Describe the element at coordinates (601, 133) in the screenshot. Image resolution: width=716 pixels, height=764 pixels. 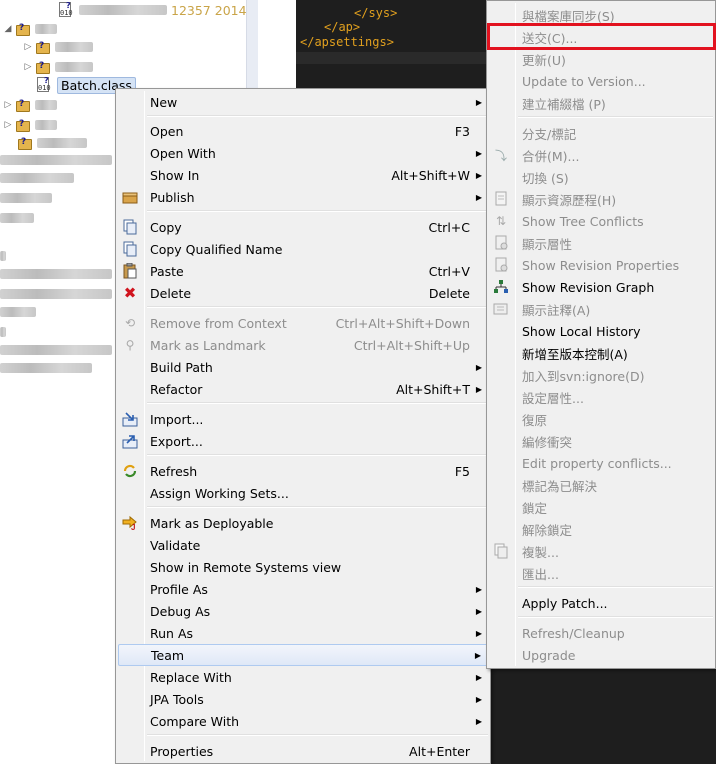
I see `team-item-branch-tag: 分支/標記` at that location.